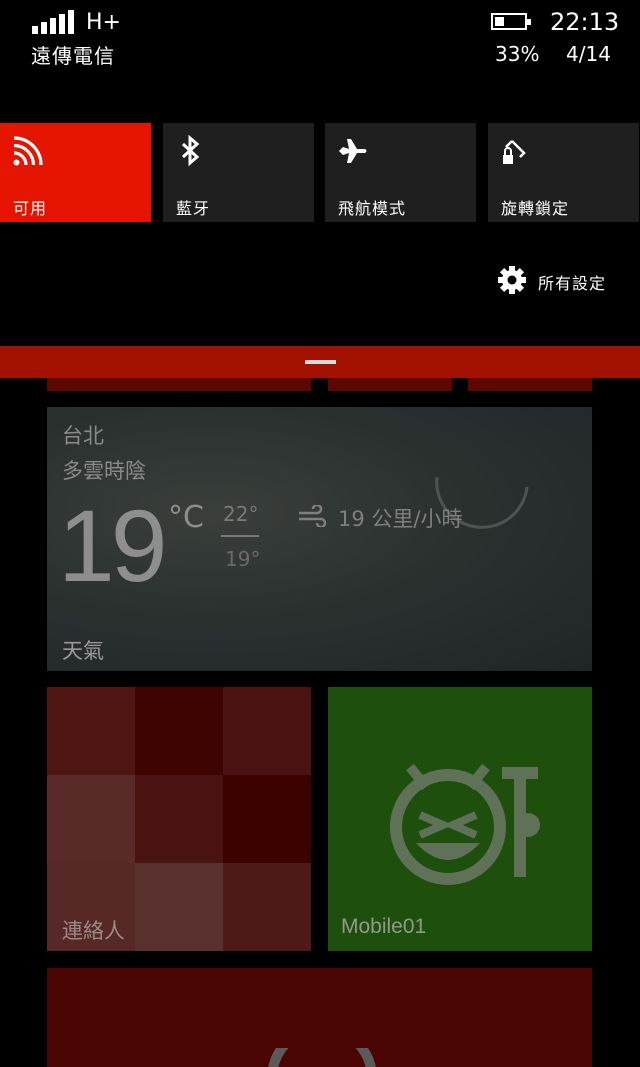 The image size is (640, 1067). What do you see at coordinates (322, 1057) in the screenshot?
I see `app-icon` at bounding box center [322, 1057].